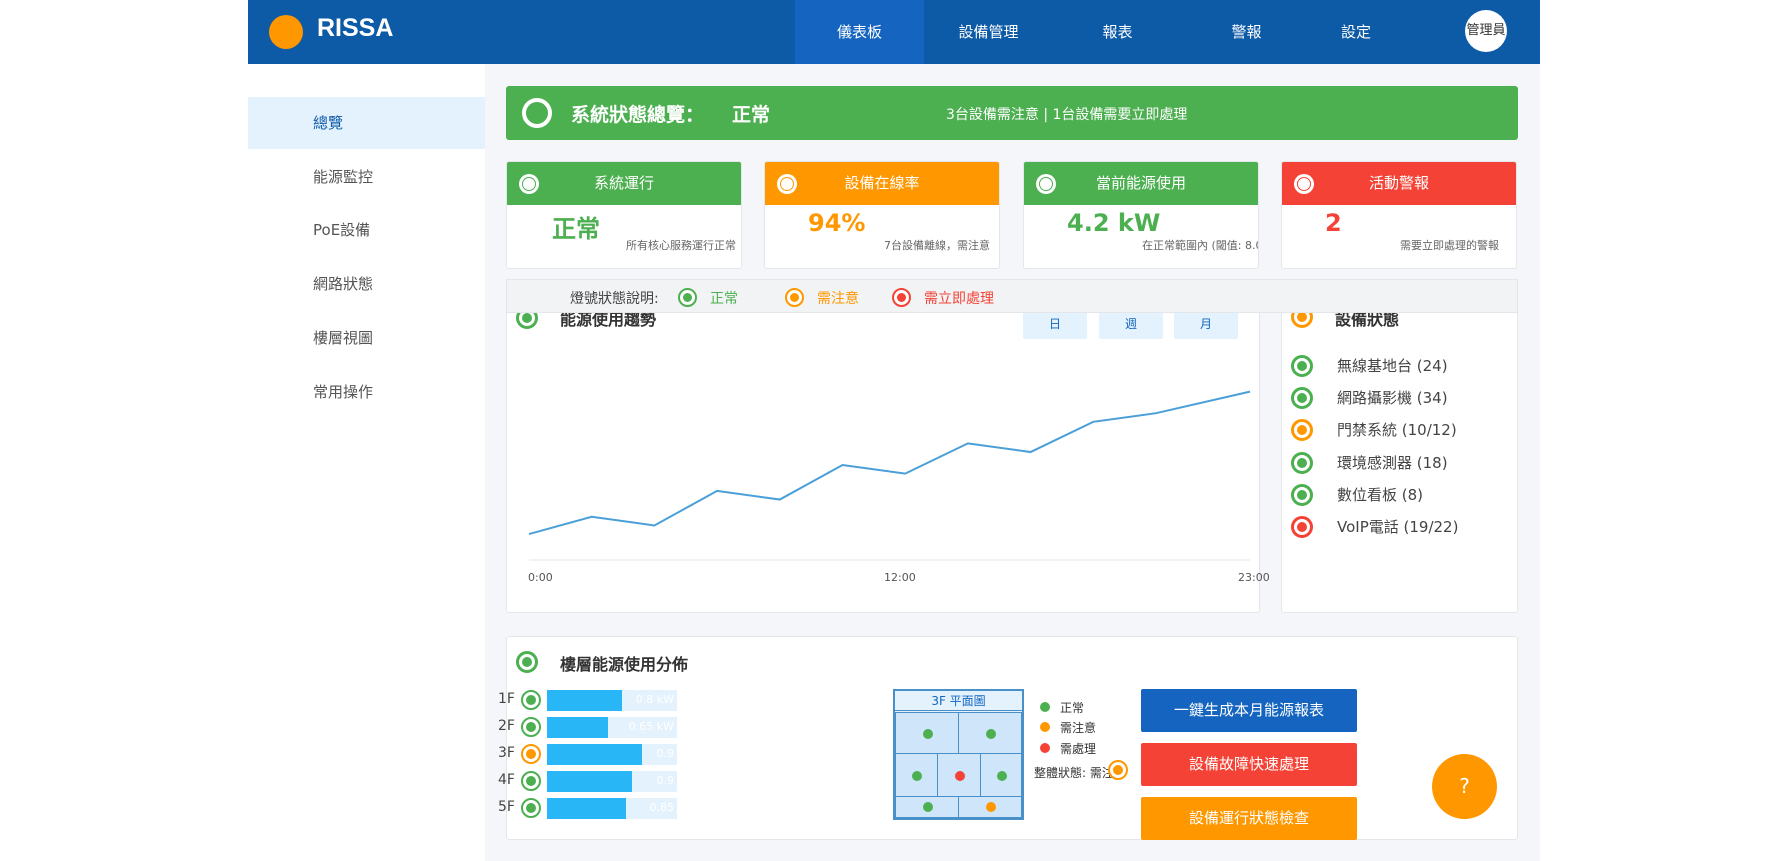 The height and width of the screenshot is (861, 1788). Describe the element at coordinates (614, 299) in the screenshot. I see `legend-label: 燈號狀態說明:` at that location.